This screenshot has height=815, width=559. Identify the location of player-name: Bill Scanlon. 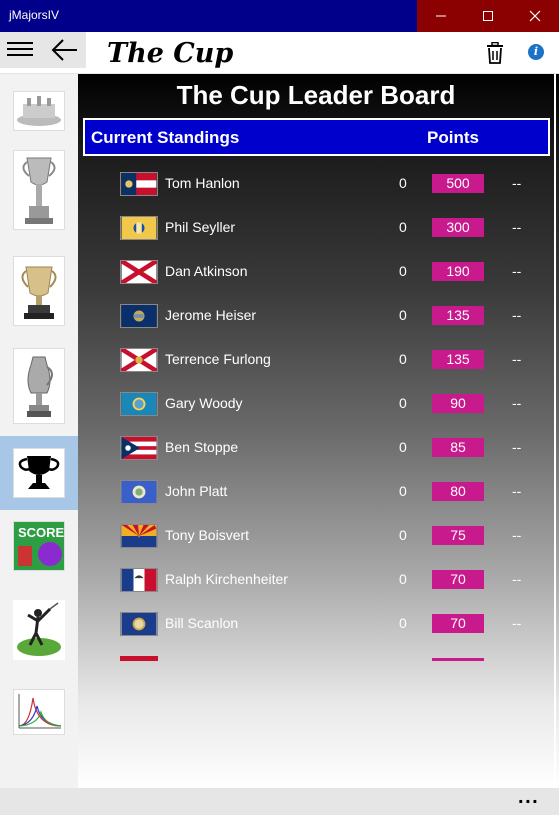
(202, 623).